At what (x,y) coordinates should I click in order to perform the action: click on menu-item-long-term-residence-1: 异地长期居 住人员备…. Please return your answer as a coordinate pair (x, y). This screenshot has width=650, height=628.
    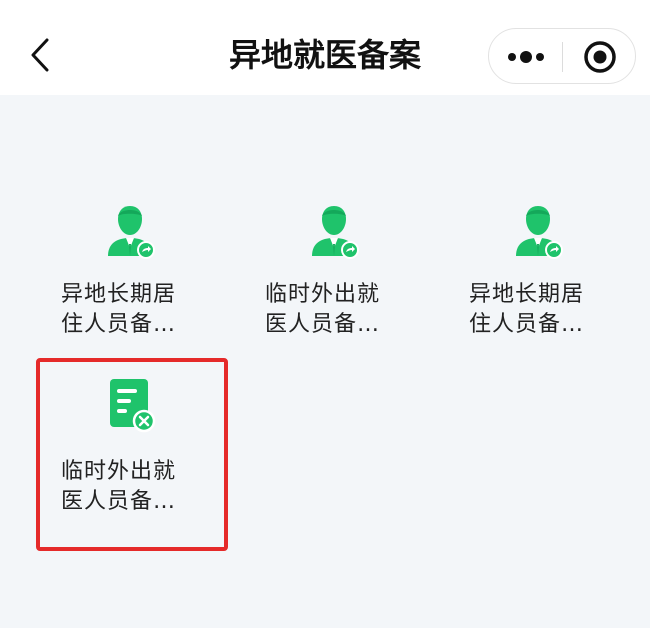
    Looking at the image, I should click on (130, 268).